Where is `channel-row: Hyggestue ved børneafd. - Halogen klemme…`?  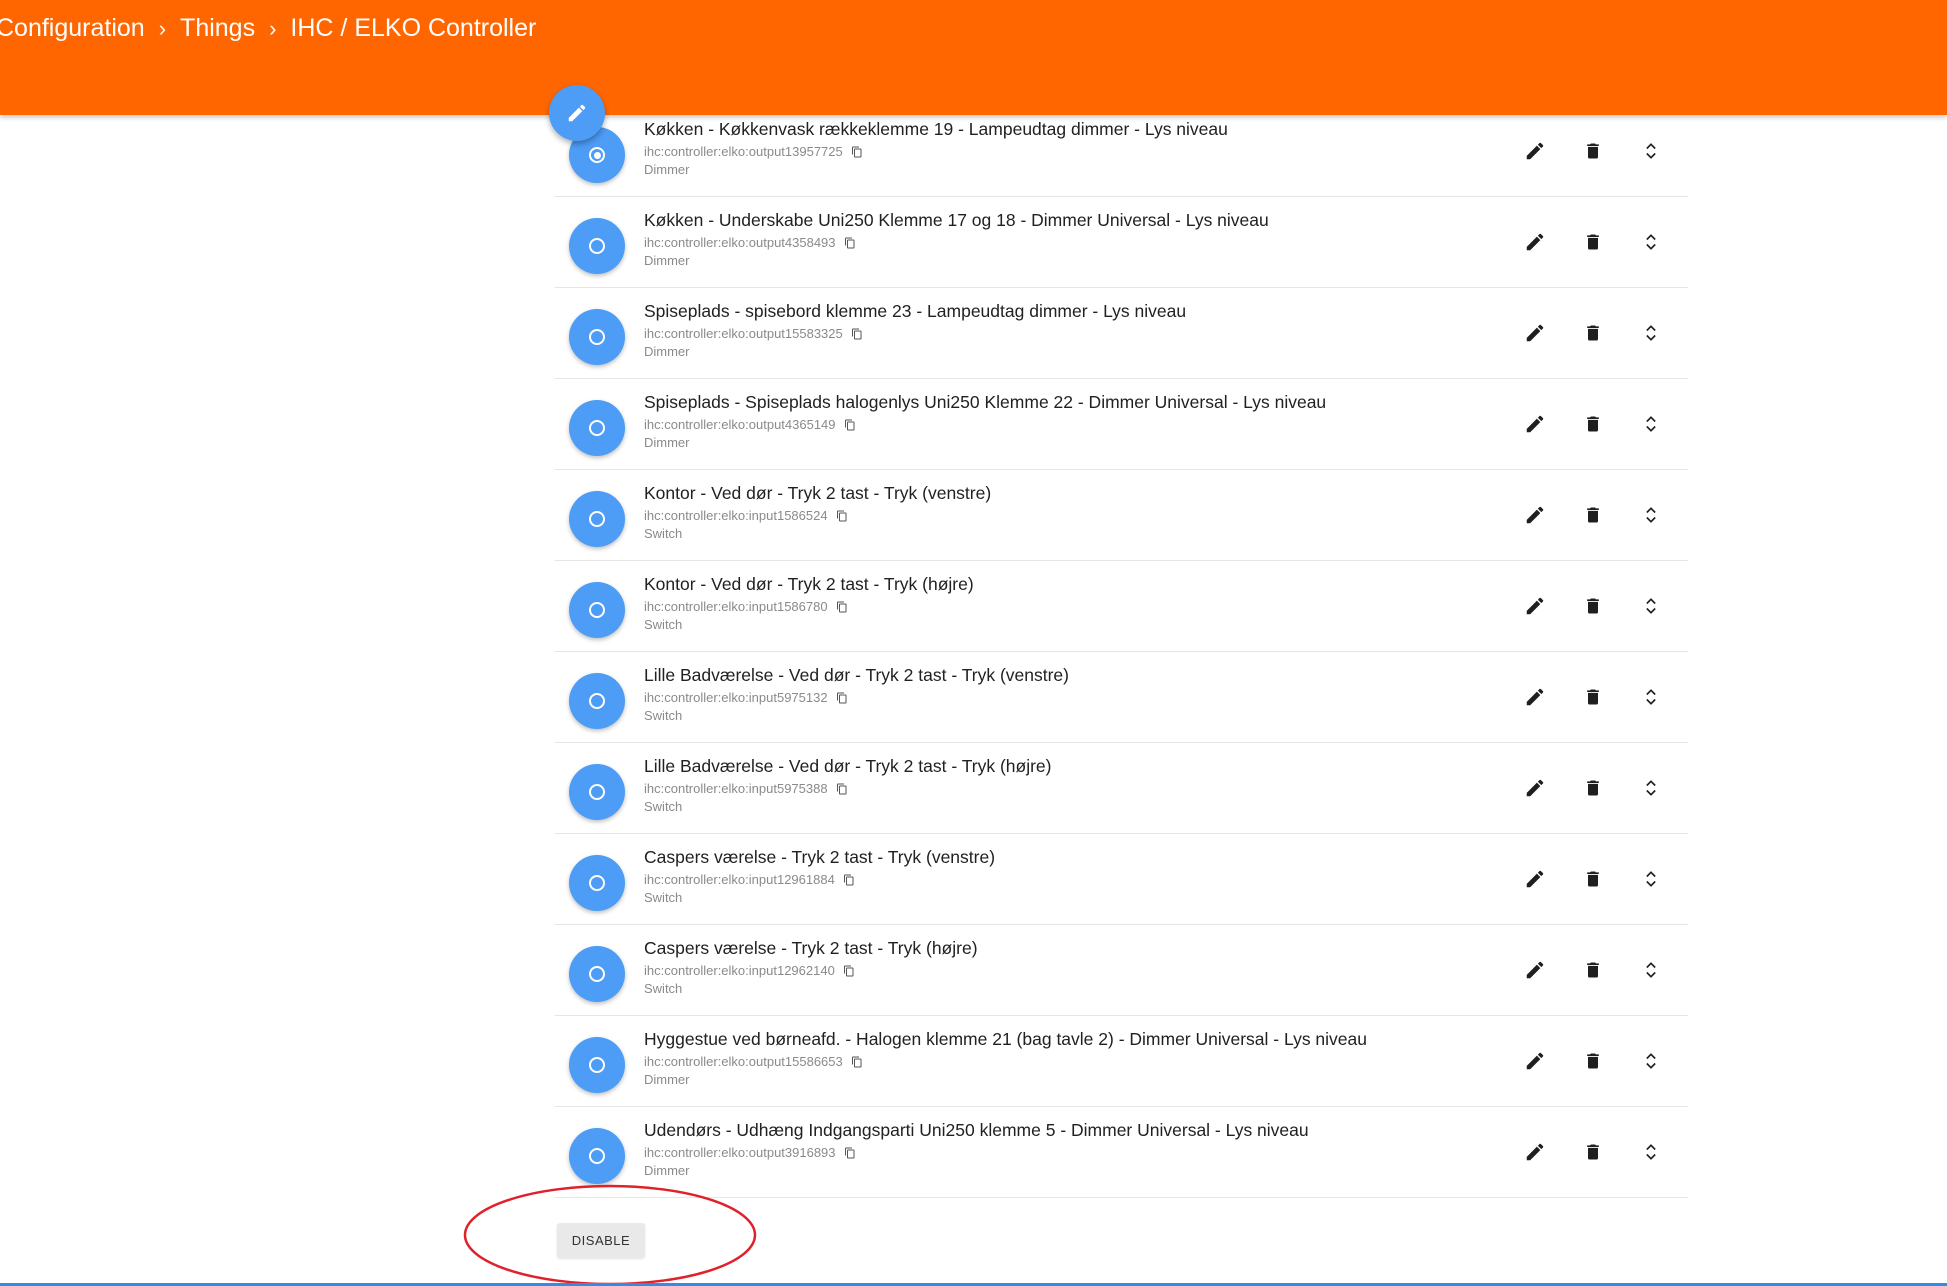 channel-row: Hyggestue ved børneafd. - Halogen klemme… is located at coordinates (1121, 1061).